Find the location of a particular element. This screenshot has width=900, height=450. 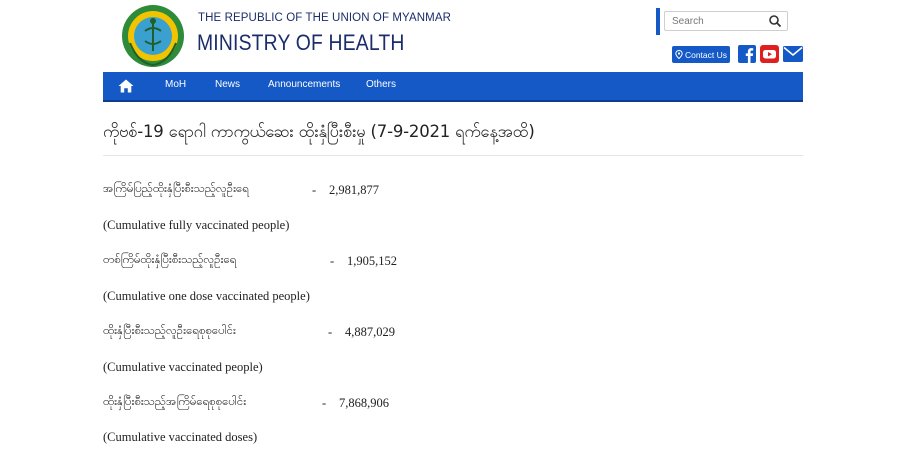

nav-item-moh: MoH is located at coordinates (175, 84).